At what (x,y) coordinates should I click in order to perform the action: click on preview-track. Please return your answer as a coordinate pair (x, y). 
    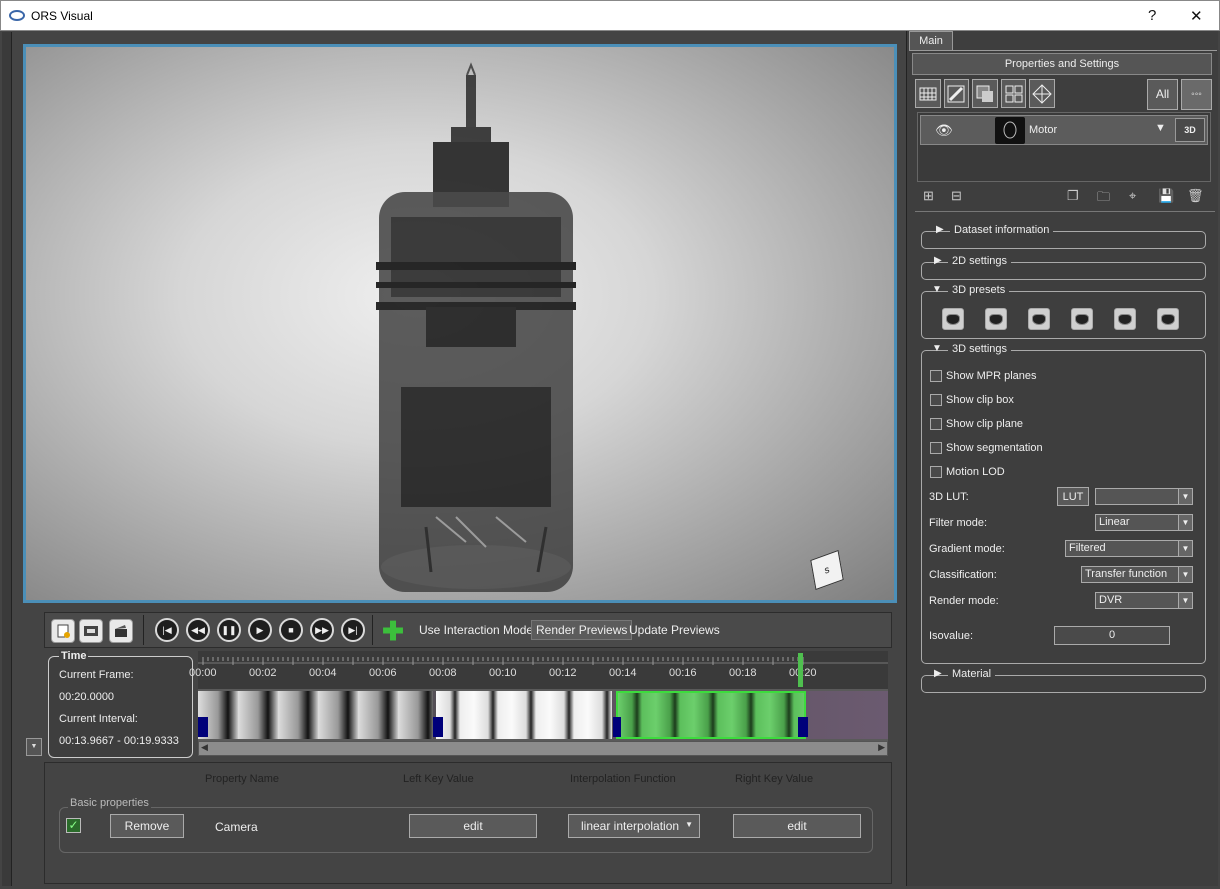
    Looking at the image, I should click on (543, 715).